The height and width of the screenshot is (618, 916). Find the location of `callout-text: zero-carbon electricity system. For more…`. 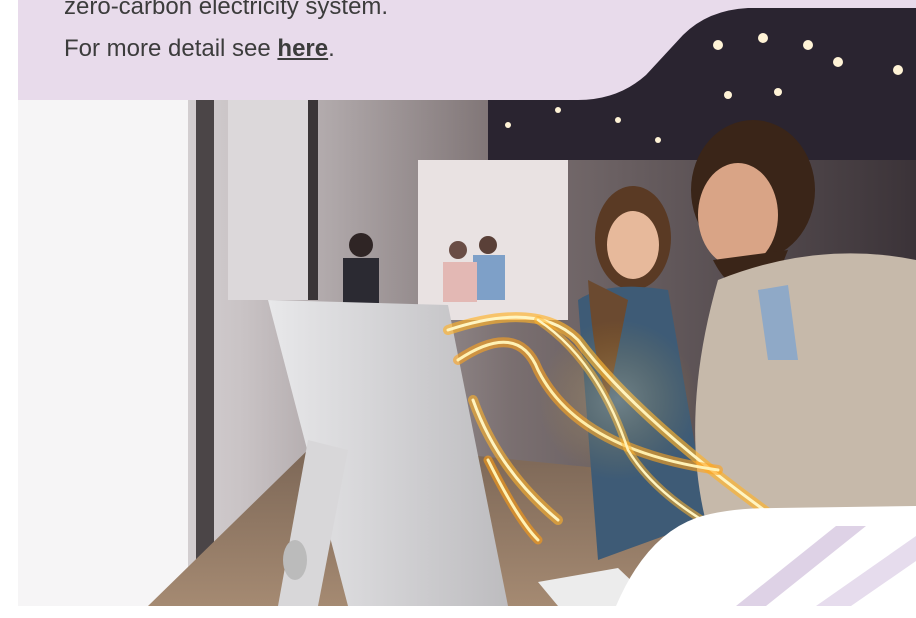

callout-text: zero-carbon electricity system. For more… is located at coordinates (226, 35).